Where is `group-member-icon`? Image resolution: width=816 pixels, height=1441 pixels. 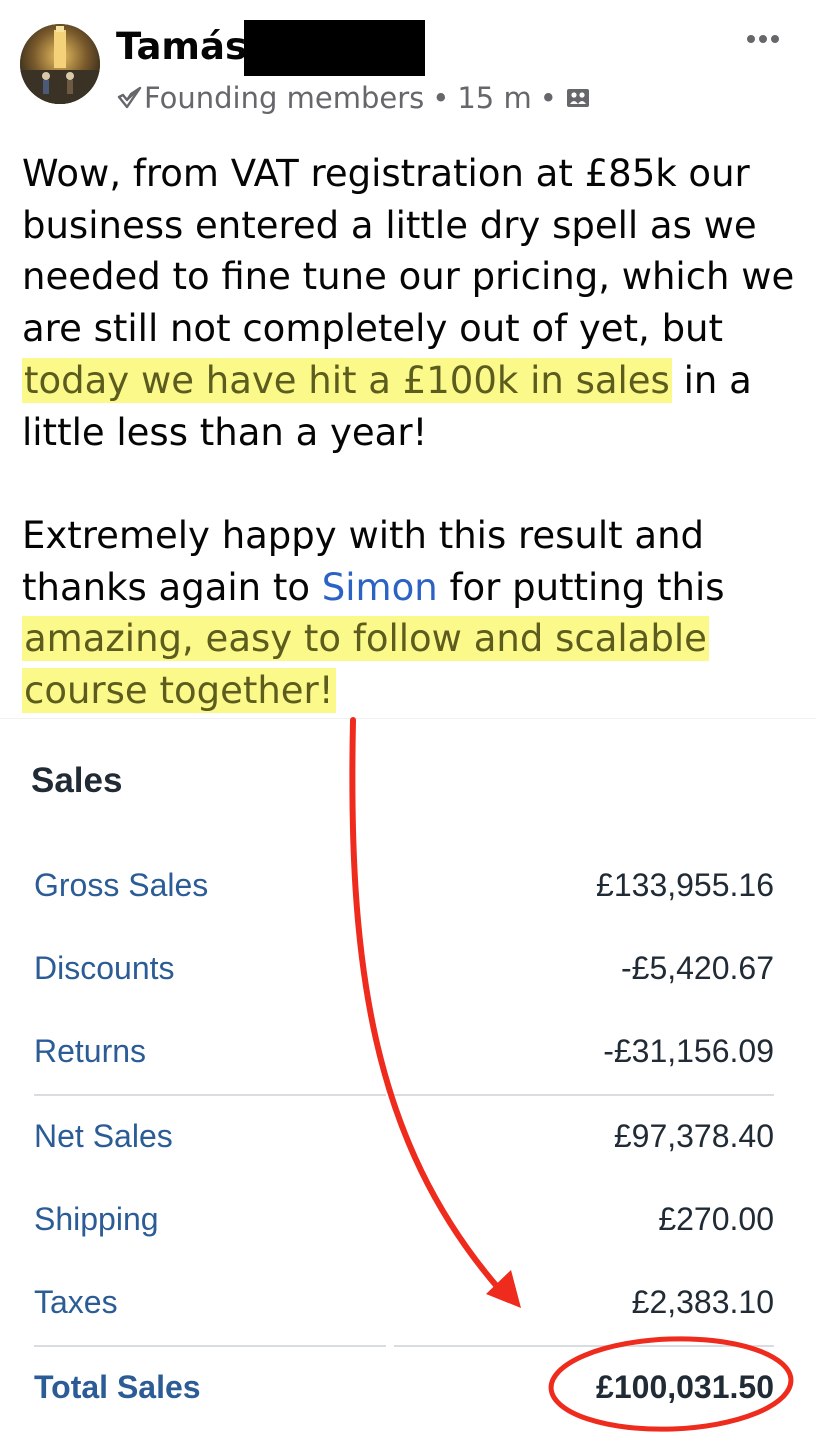
group-member-icon is located at coordinates (129, 98).